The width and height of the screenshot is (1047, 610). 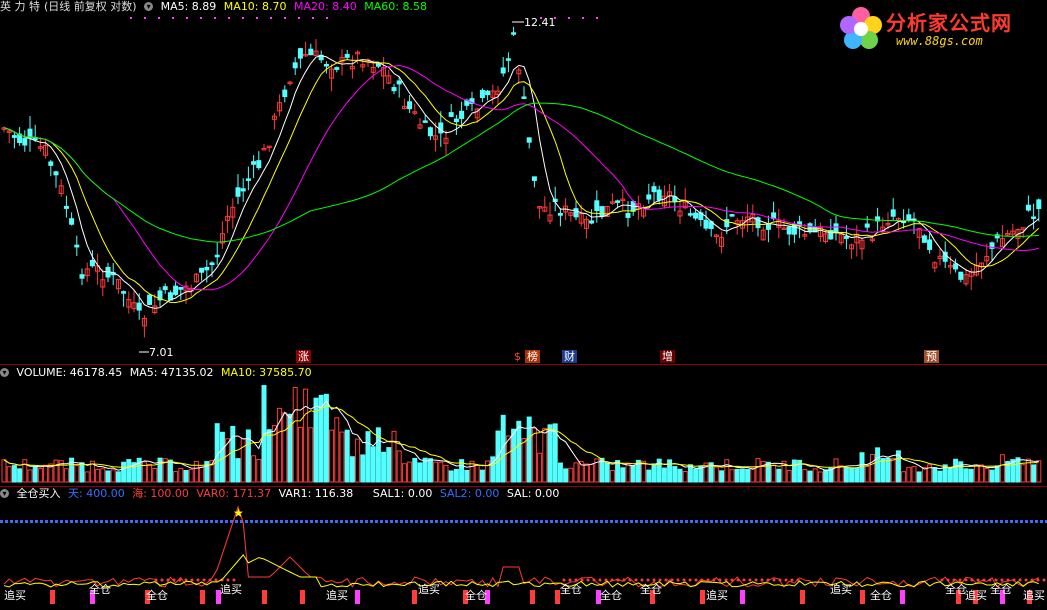 I want to click on event-flag-board: 榜, so click(x=532, y=356).